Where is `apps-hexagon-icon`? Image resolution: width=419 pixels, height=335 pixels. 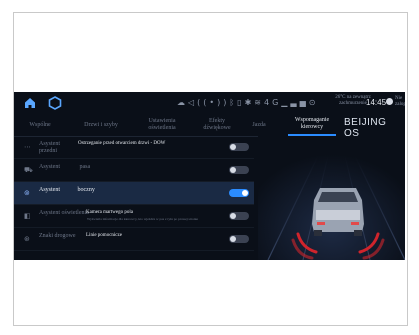 apps-hexagon-icon is located at coordinates (55, 103).